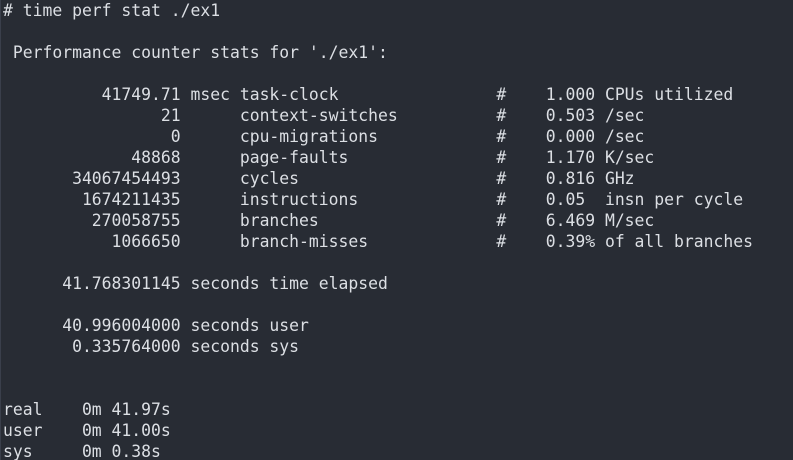 The image size is (793, 460). I want to click on time-user: user 0m 41.00s, so click(87, 430).